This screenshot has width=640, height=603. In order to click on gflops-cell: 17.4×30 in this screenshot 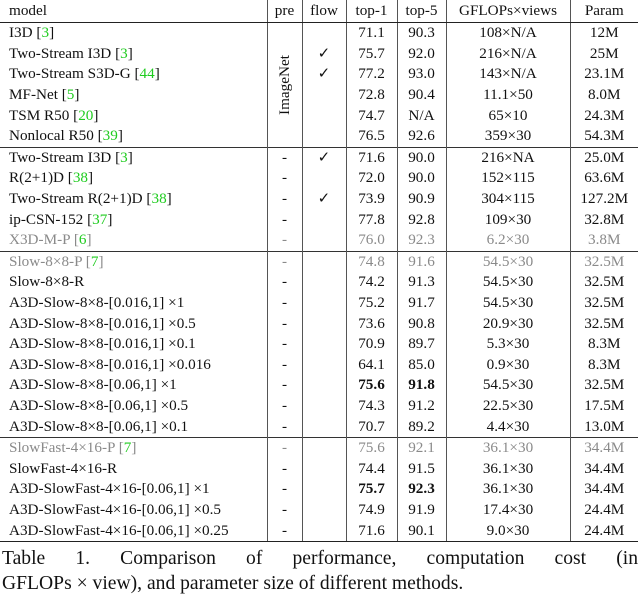, I will do `click(507, 510)`.